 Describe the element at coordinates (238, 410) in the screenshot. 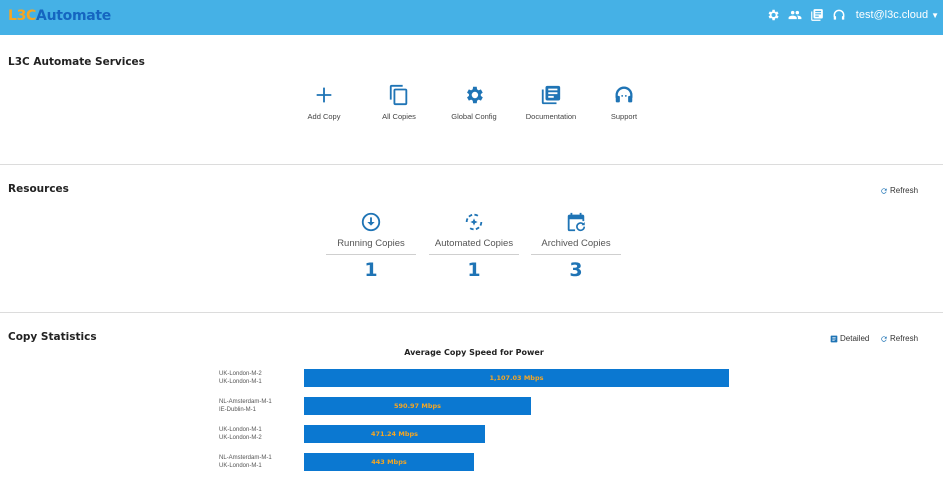

I see `category-line: IE-Dublin-M-1` at that location.